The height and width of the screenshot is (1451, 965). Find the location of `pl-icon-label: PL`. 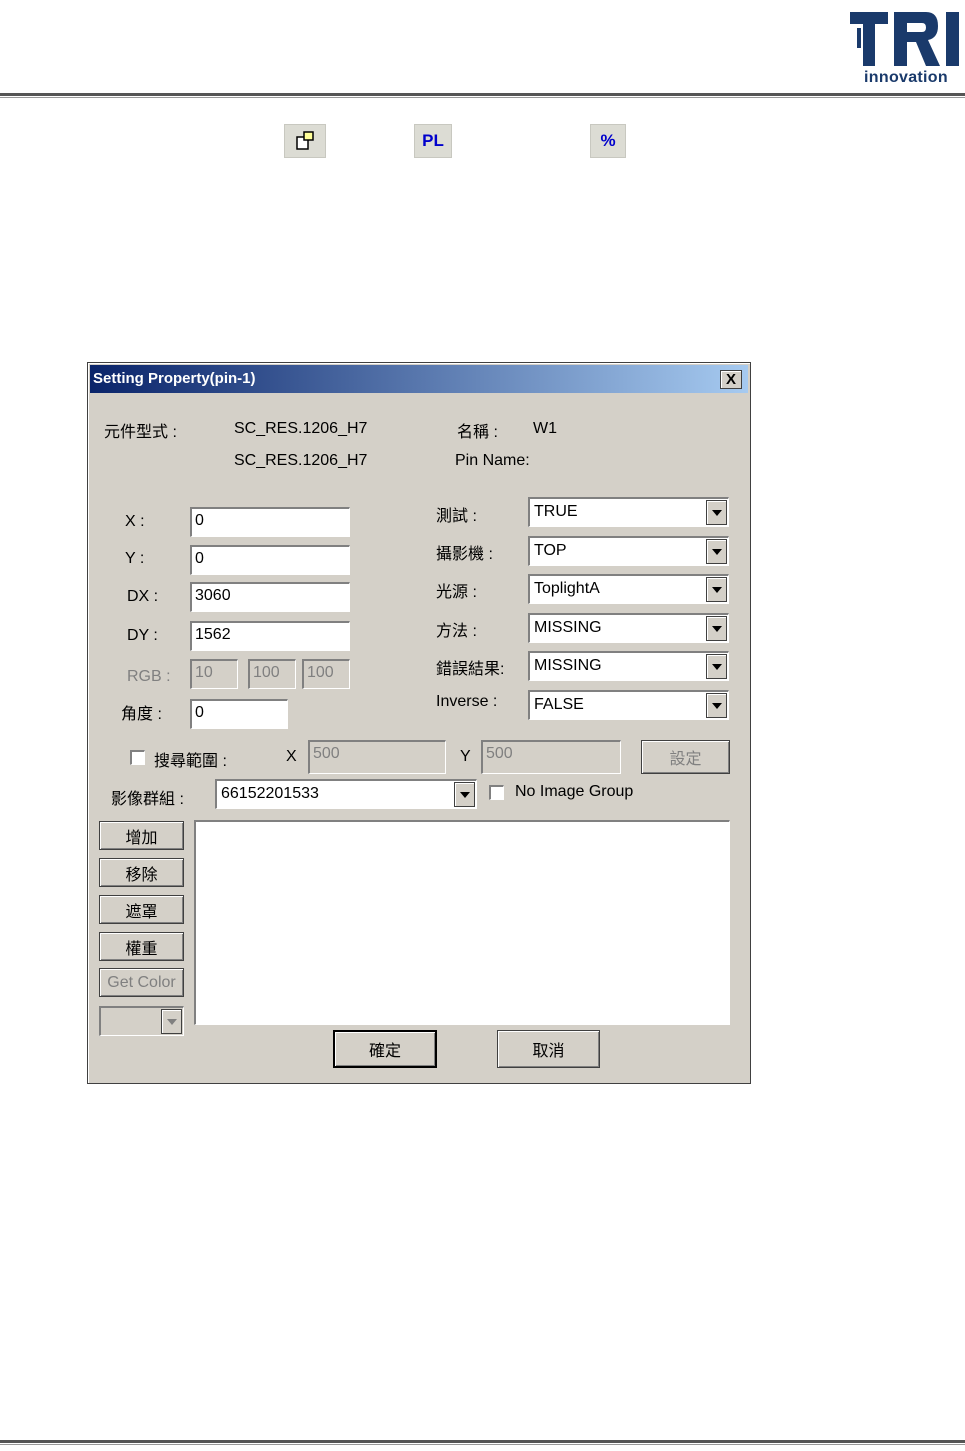

pl-icon-label: PL is located at coordinates (433, 140).